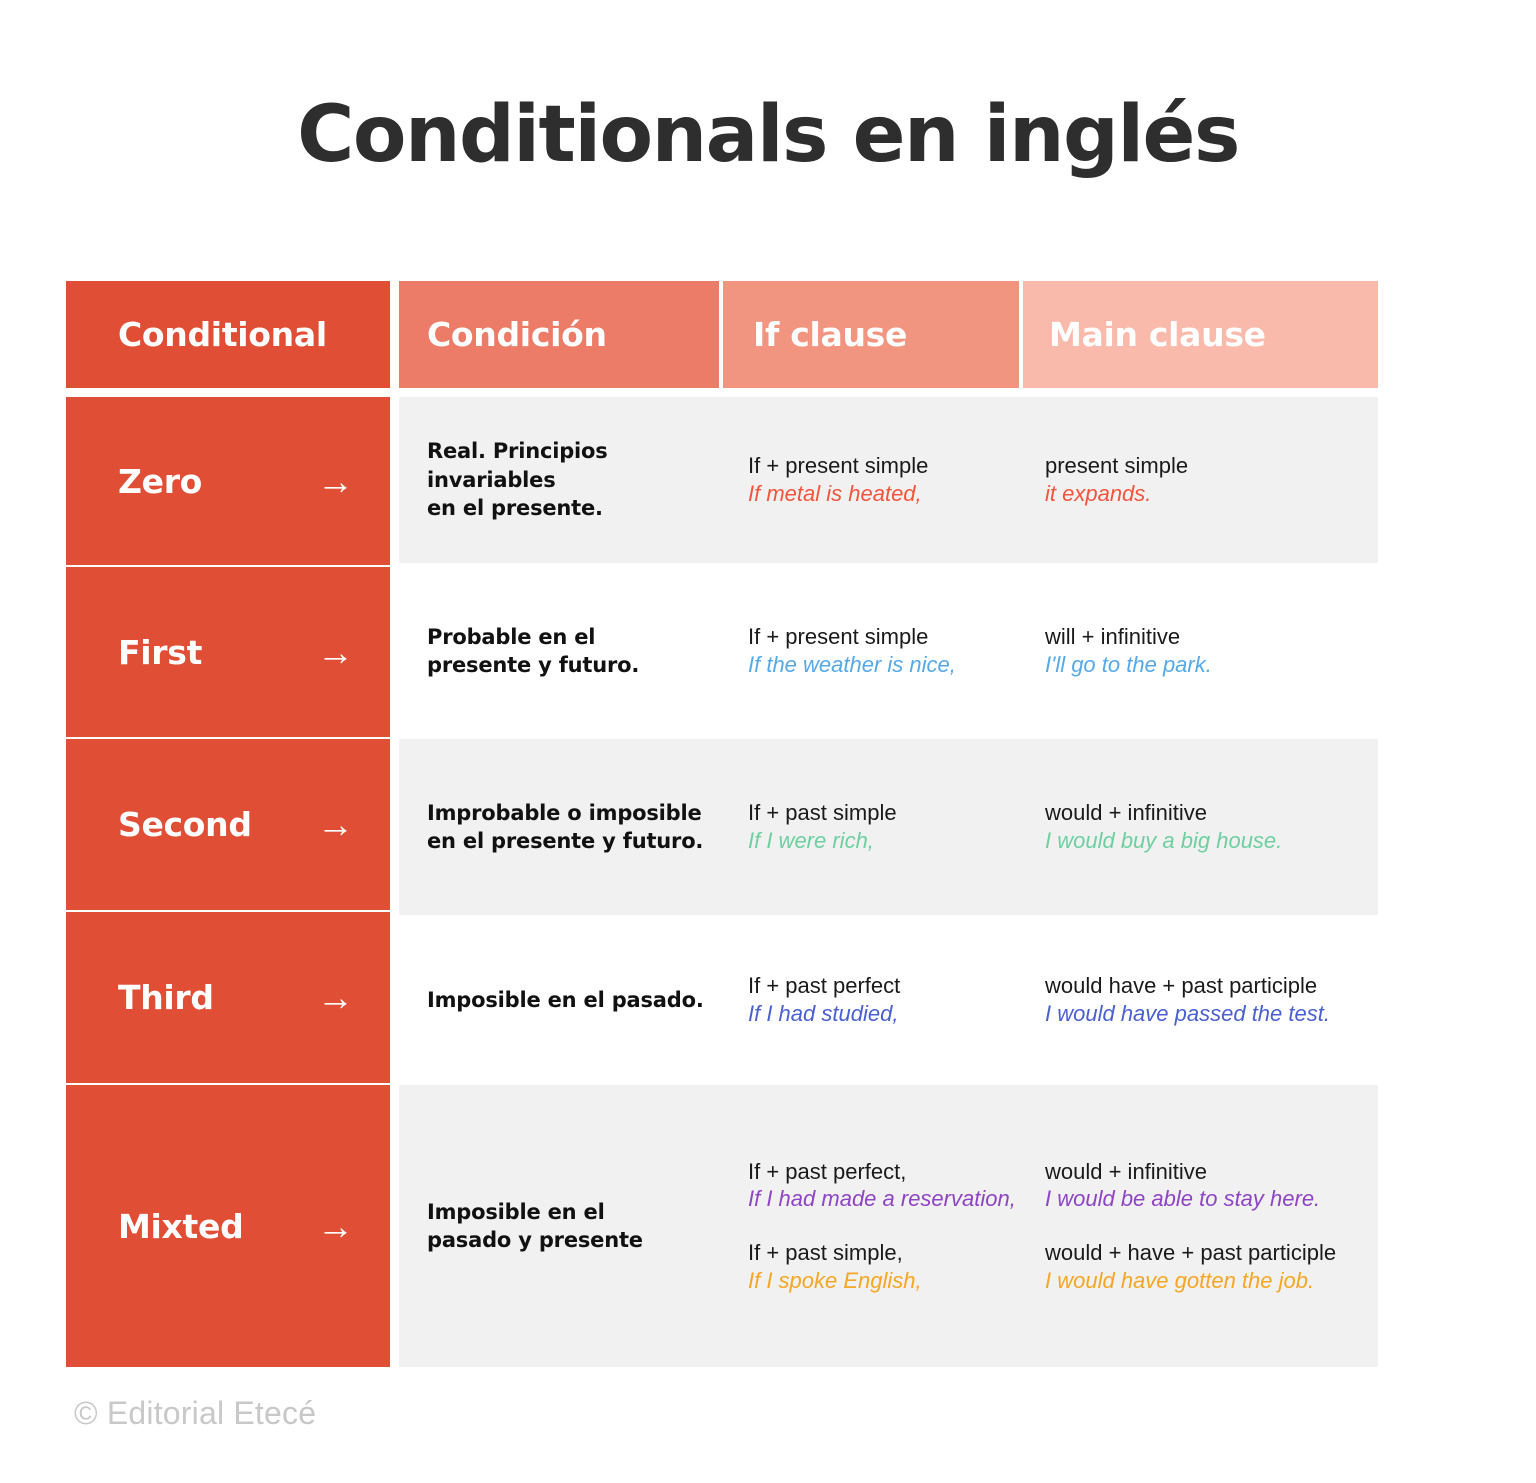 The image size is (1536, 1483). Describe the element at coordinates (825, 1252) in the screenshot. I see `if-formula: If + past simple,` at that location.